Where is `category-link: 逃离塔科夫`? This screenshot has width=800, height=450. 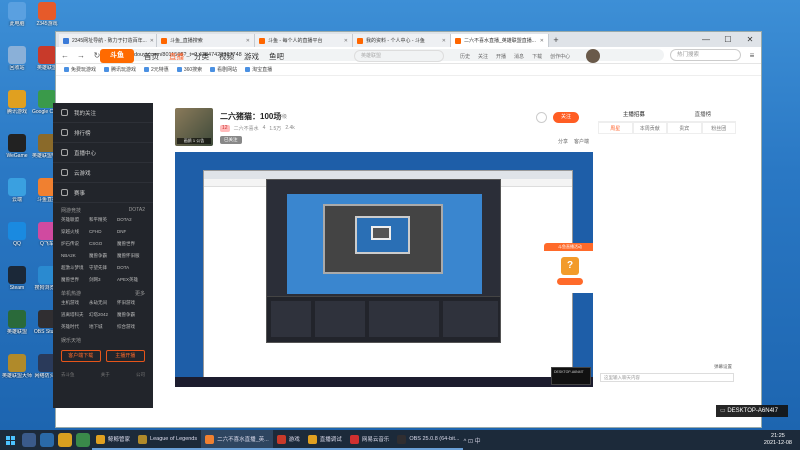
category-link: 逃离塔科夫 is located at coordinates (75, 315).